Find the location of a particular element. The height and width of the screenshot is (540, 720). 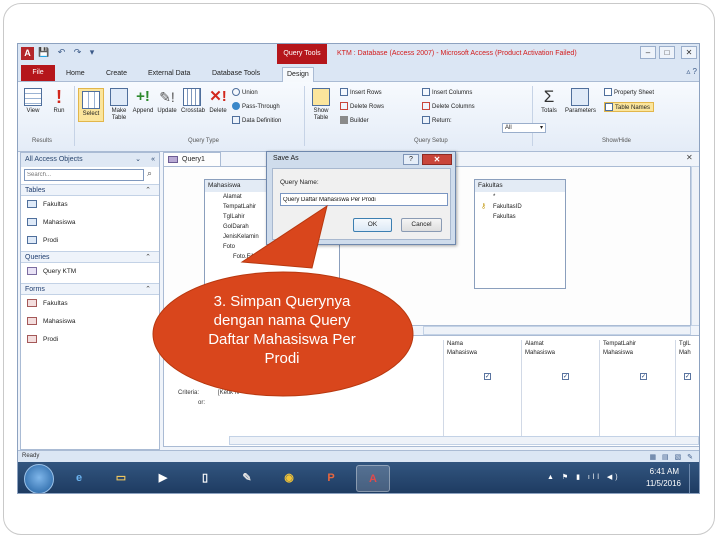

search-icon: ⌕ is located at coordinates (149, 173).